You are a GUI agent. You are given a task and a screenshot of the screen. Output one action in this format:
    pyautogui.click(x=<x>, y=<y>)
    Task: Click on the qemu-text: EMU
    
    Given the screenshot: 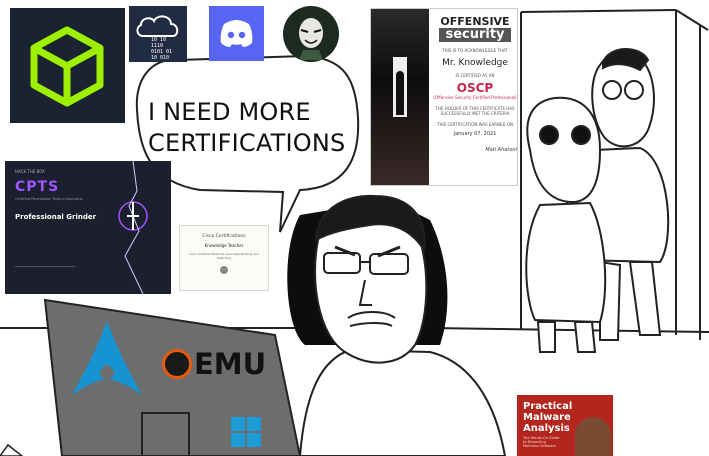 What is the action you would take?
    pyautogui.click(x=230, y=364)
    